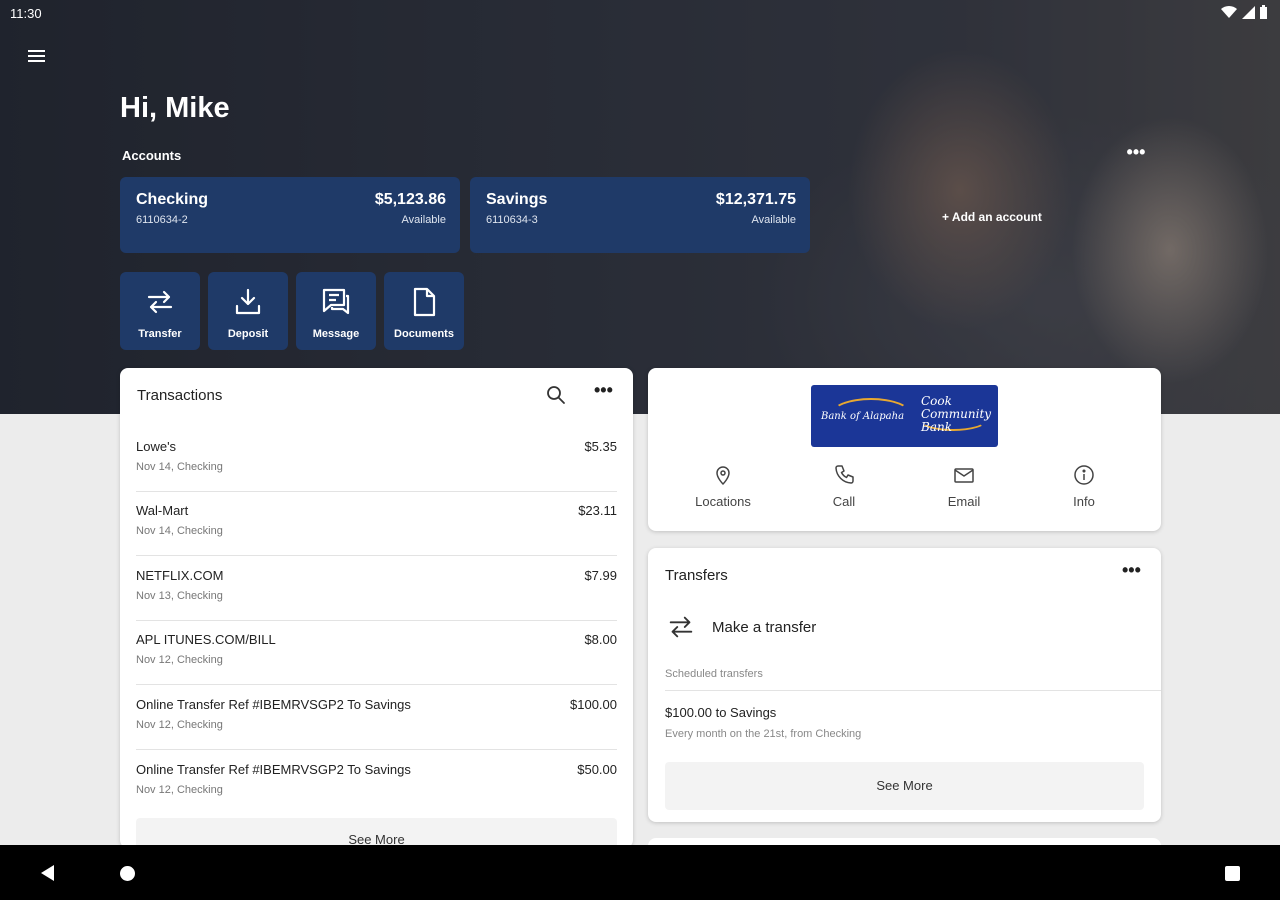 This screenshot has width=1280, height=900. Describe the element at coordinates (127, 873) in the screenshot. I see `home-icon` at that location.